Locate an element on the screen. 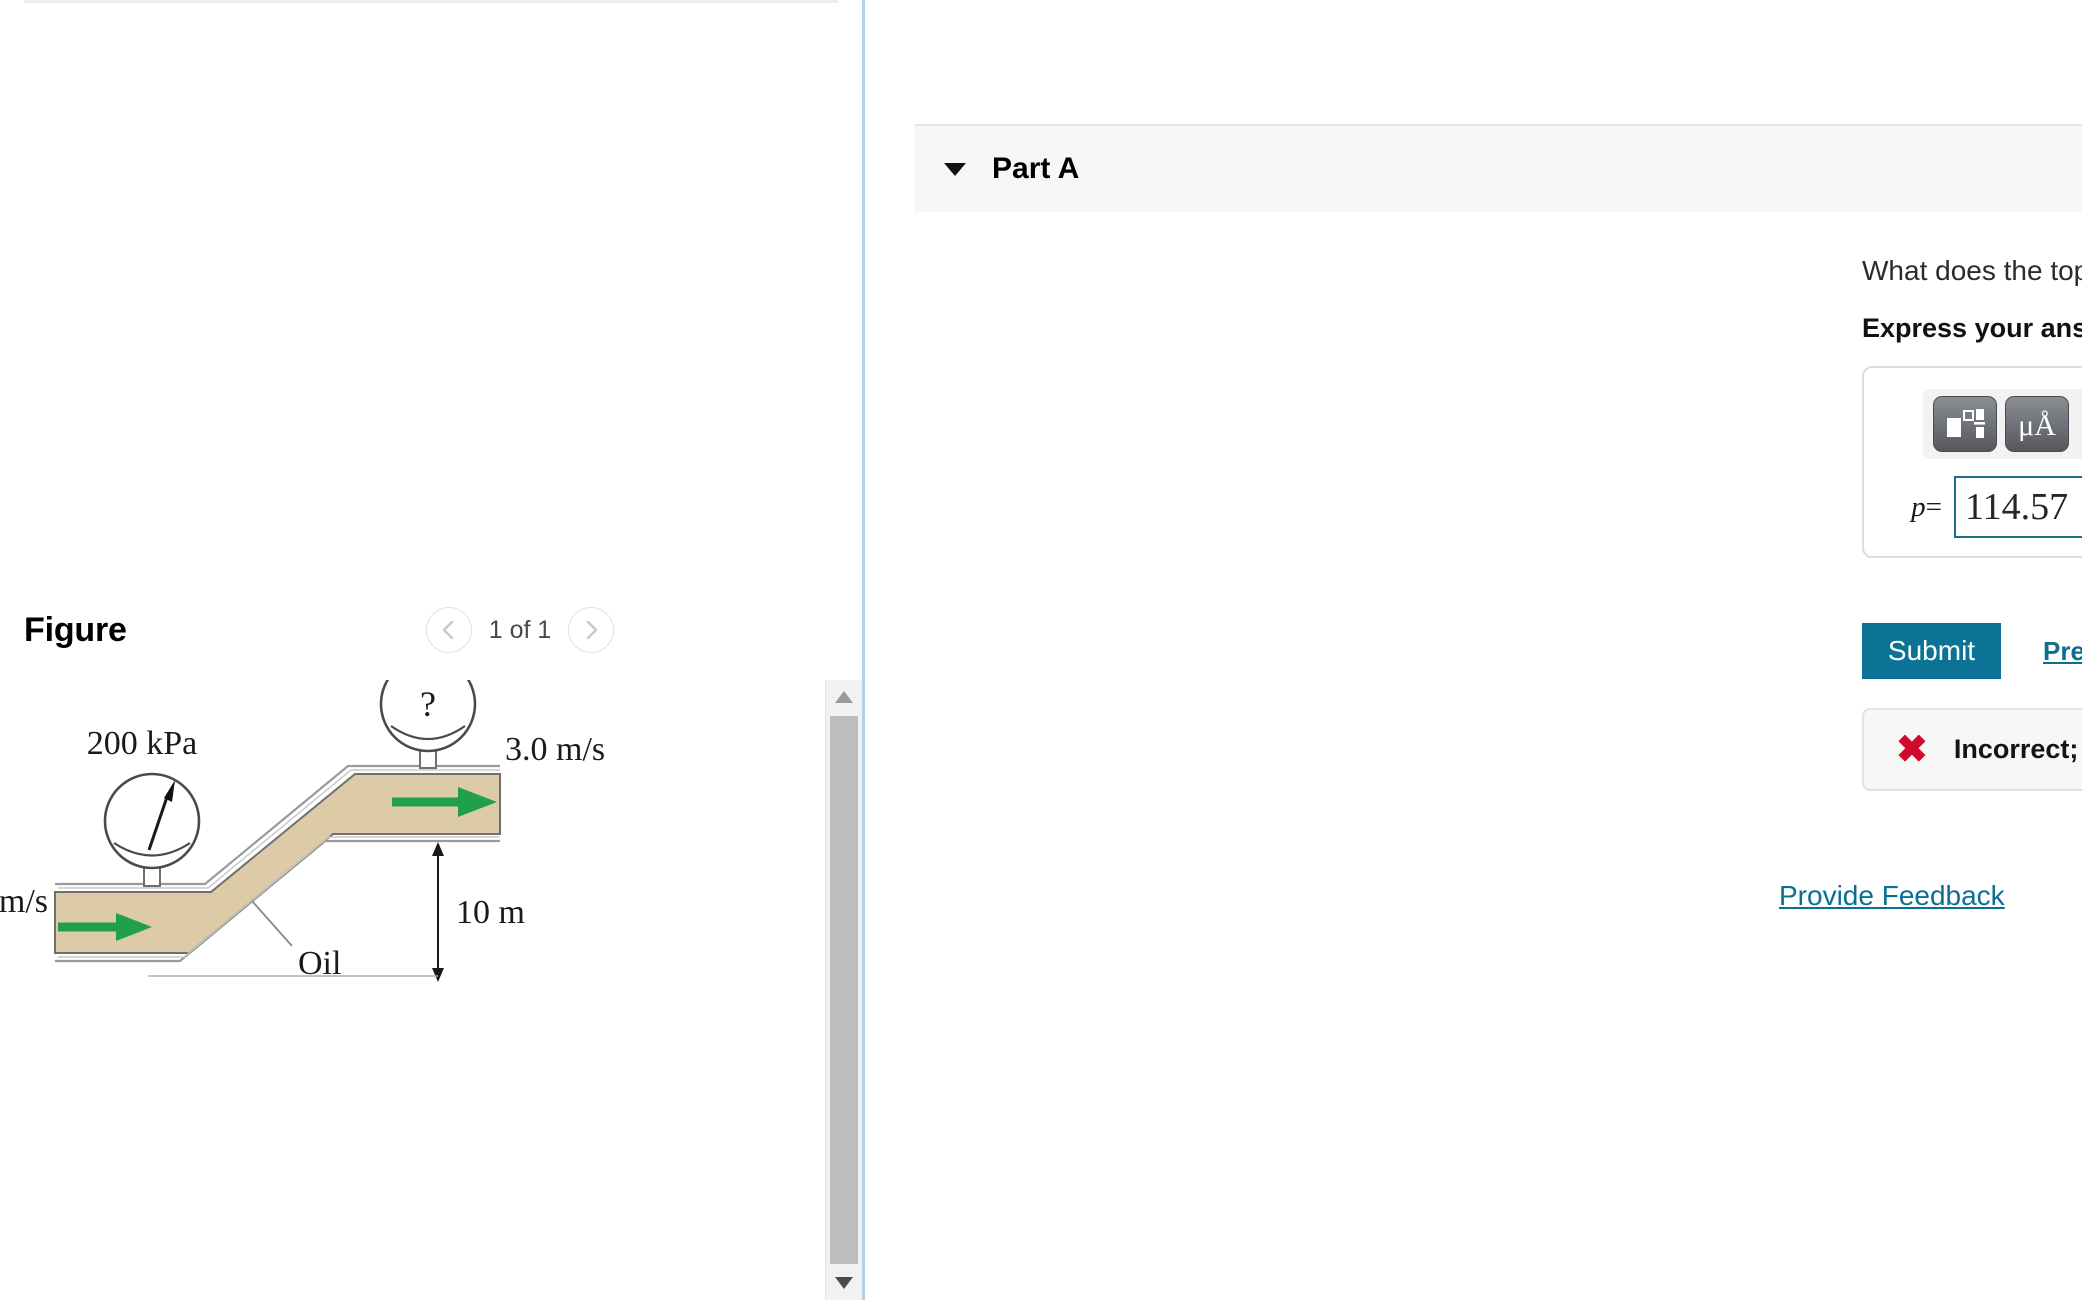 Image resolution: width=2082 pixels, height=1300 pixels. figure-scroll-up-button is located at coordinates (844, 697).